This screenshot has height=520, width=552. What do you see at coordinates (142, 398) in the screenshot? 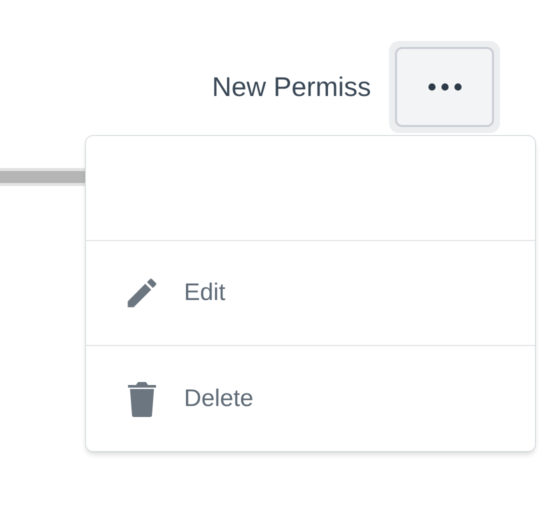
I see `trash-icon` at bounding box center [142, 398].